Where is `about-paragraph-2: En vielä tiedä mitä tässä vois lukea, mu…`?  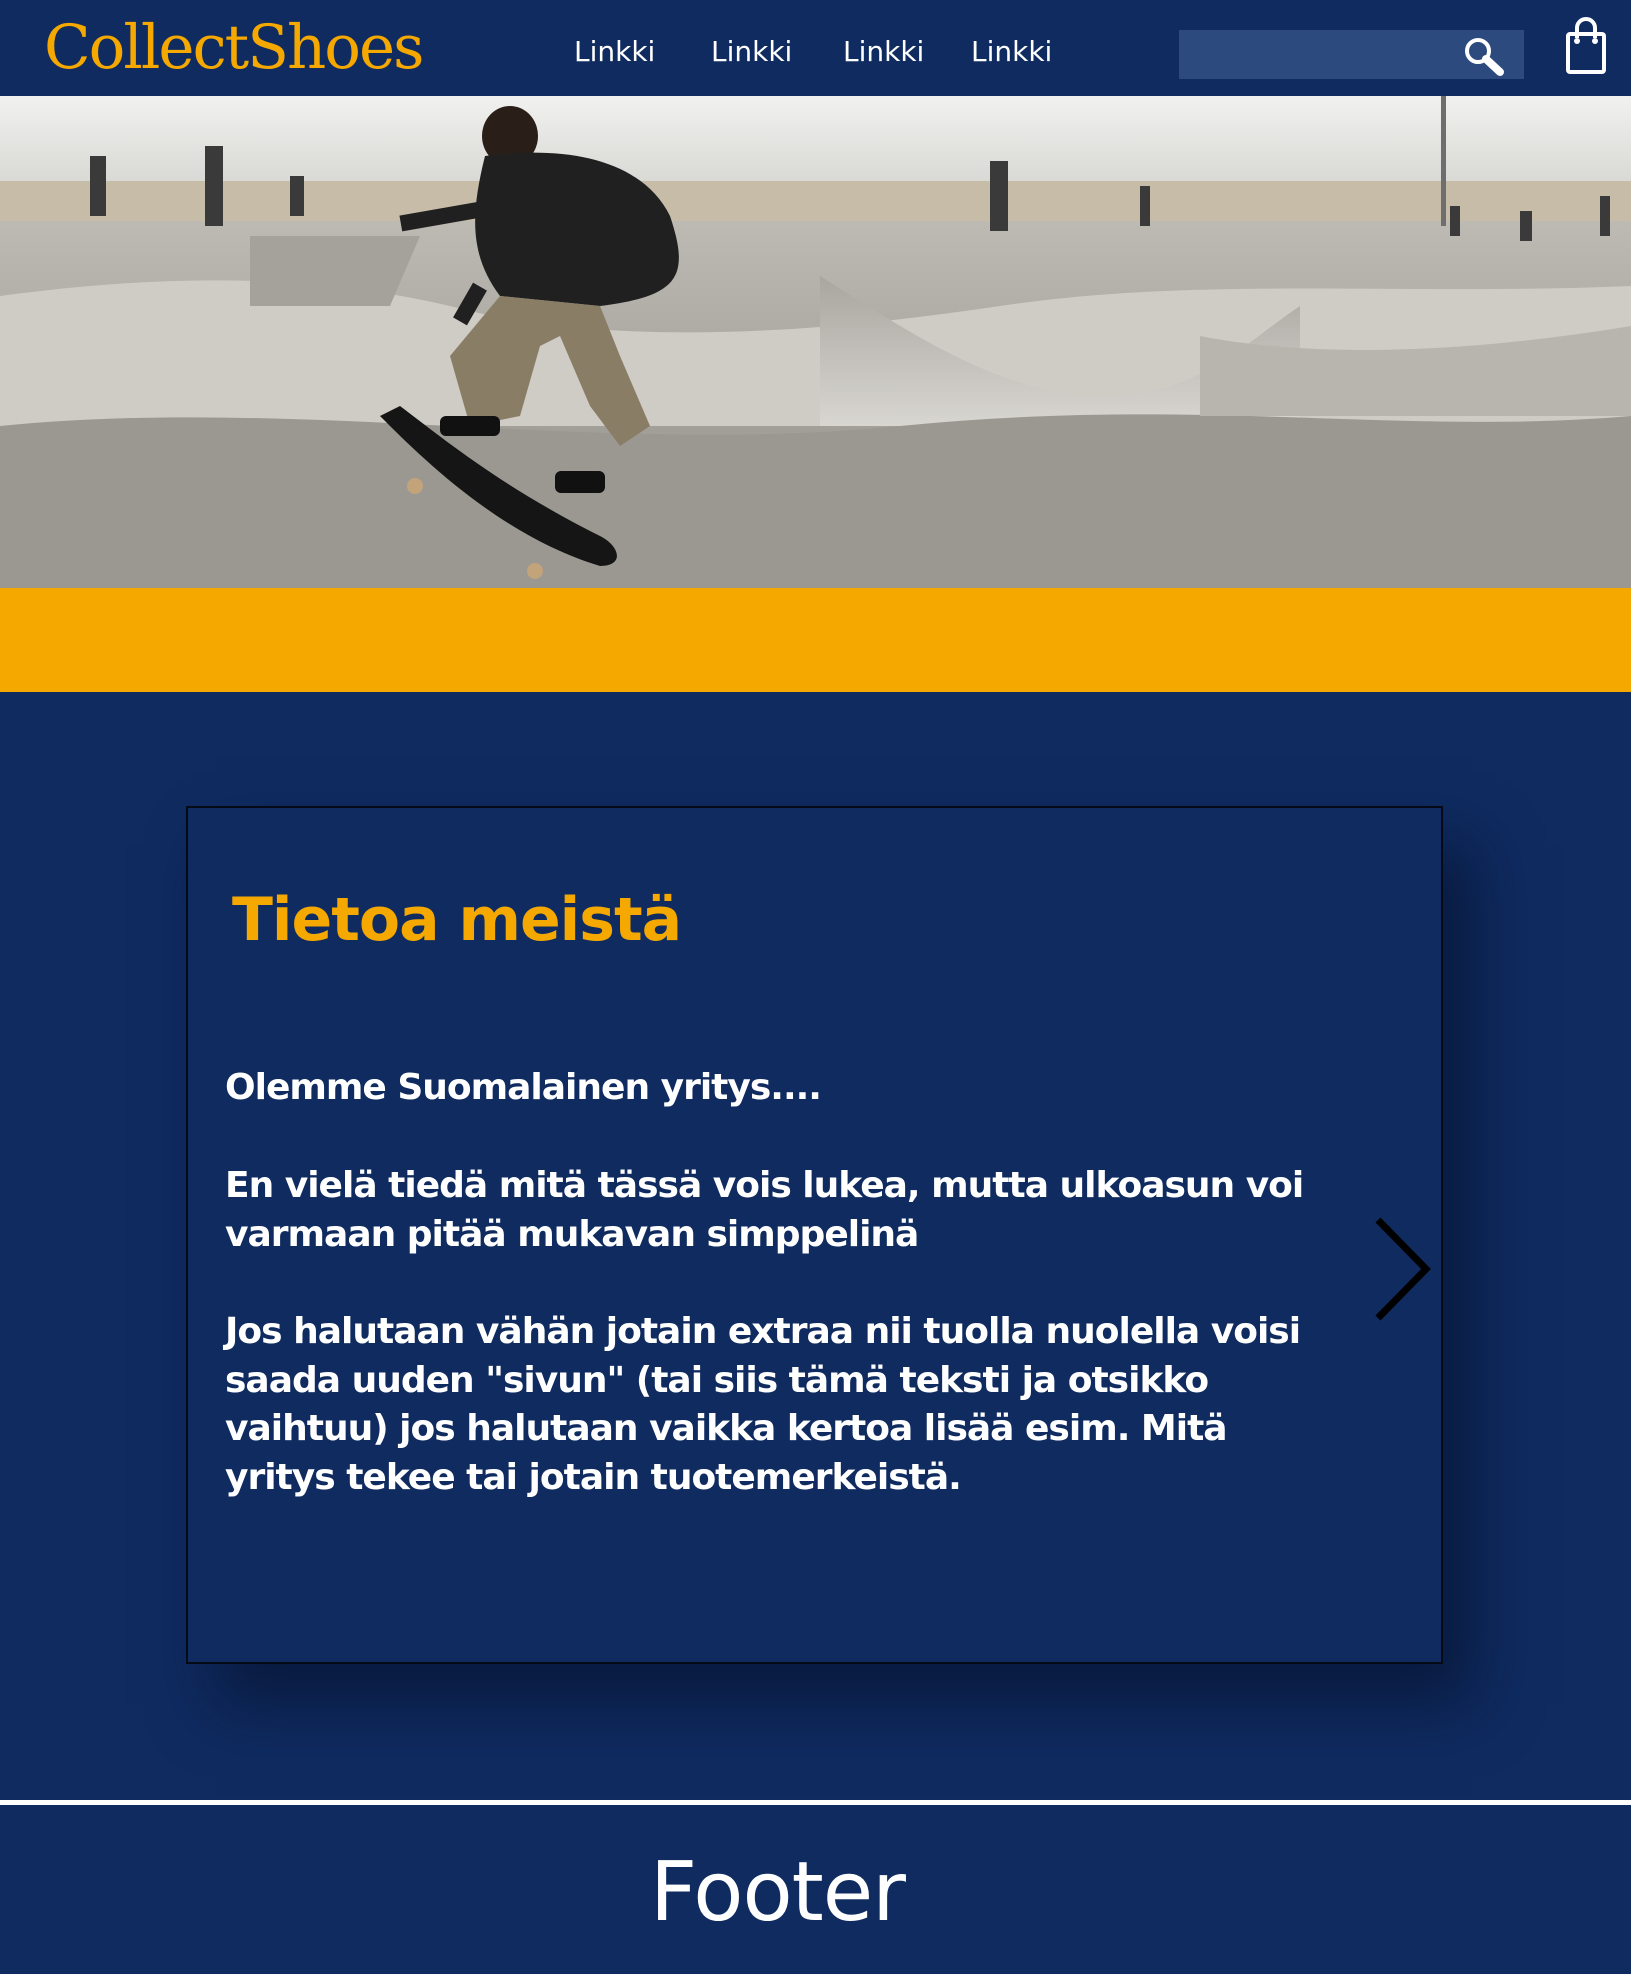
about-paragraph-2: En vielä tiedä mitä tässä vois lukea, mu… is located at coordinates (764, 1210).